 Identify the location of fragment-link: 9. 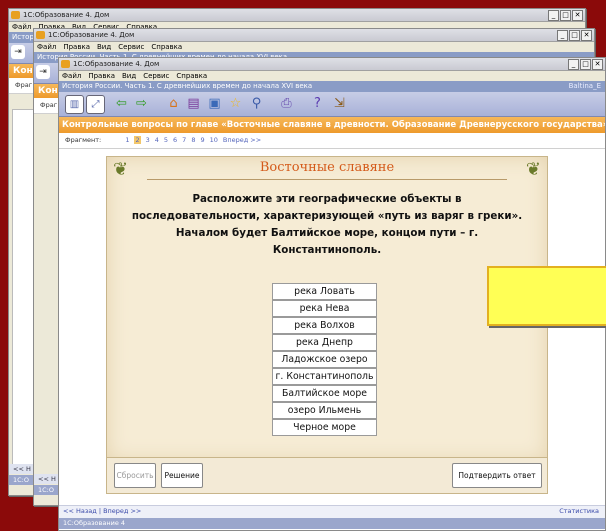
(202, 140).